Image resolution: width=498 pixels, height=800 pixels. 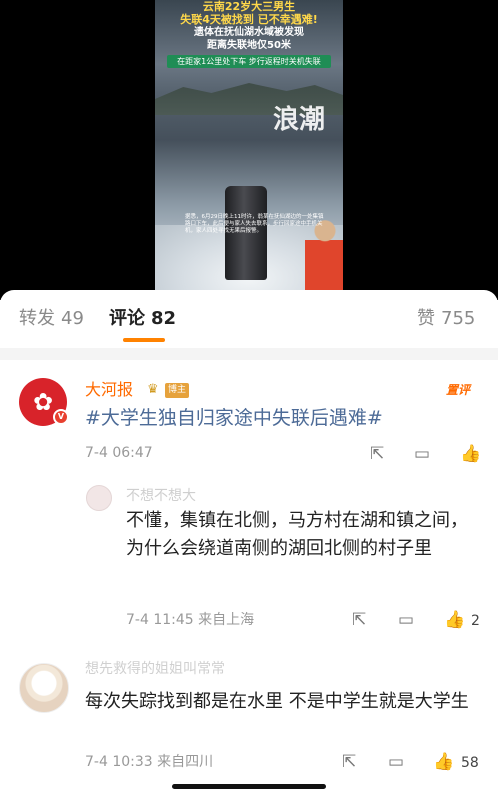 I want to click on tab-bar: 转发 49 评论 82 赞 755, so click(x=249, y=319).